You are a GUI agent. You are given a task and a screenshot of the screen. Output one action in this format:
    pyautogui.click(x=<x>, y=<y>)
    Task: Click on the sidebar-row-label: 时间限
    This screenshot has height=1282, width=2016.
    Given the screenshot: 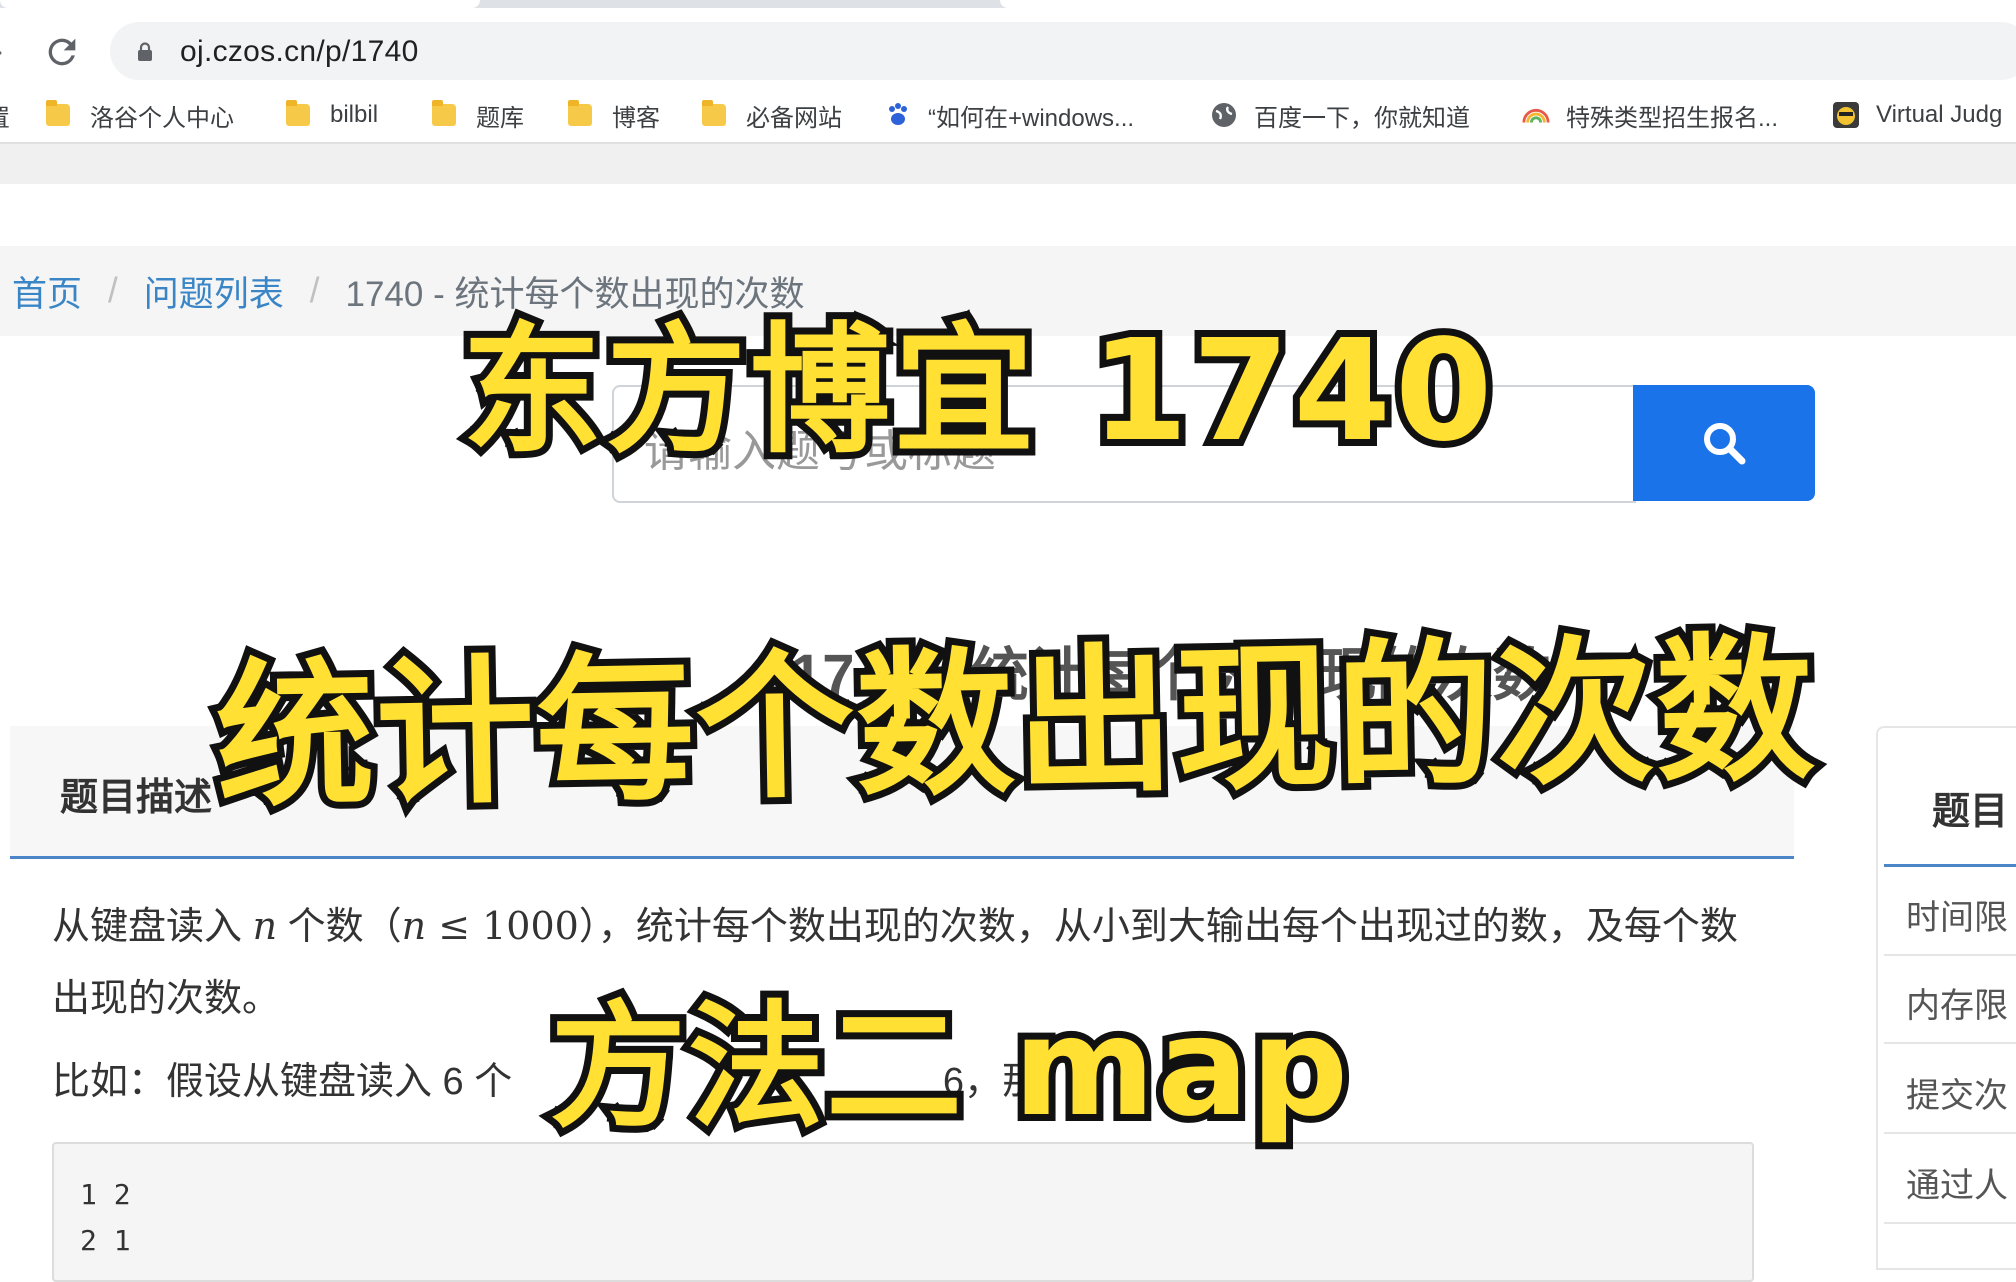 What is the action you would take?
    pyautogui.click(x=1957, y=918)
    